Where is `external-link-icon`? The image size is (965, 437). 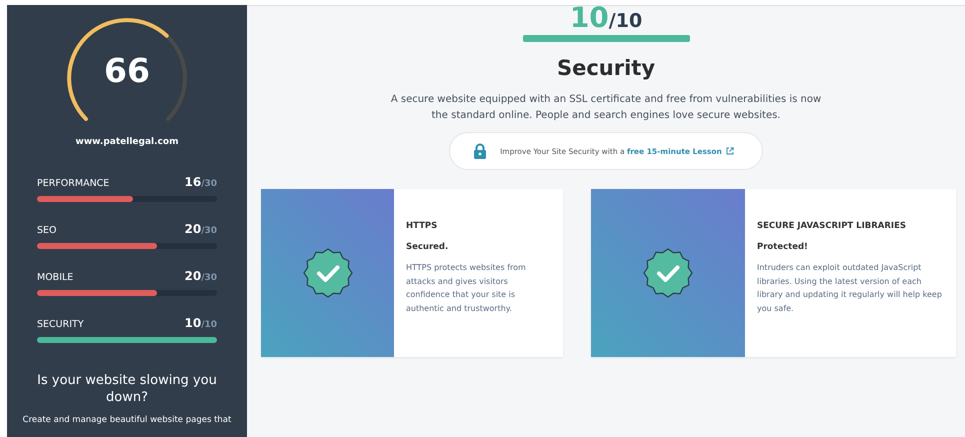
external-link-icon is located at coordinates (730, 151).